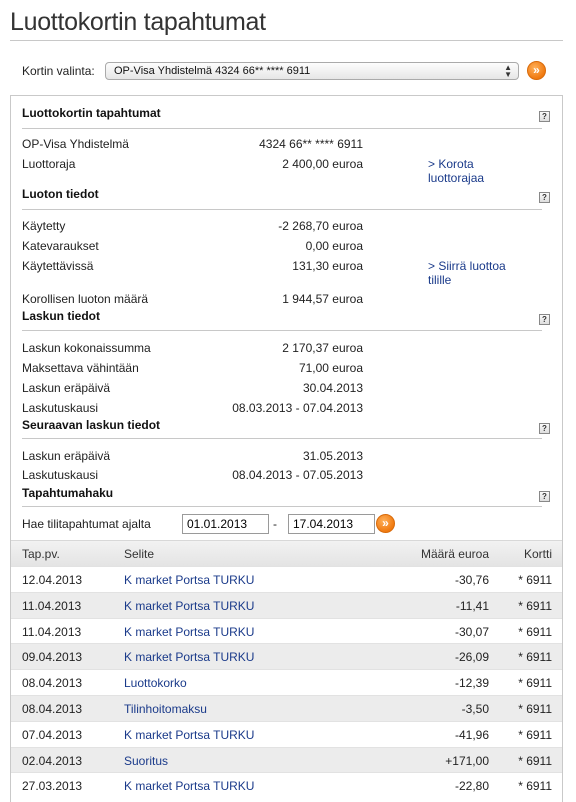 The height and width of the screenshot is (802, 576). What do you see at coordinates (473, 273) in the screenshot?
I see `transfer-credit-link: > Siirrä luottoa tilille` at bounding box center [473, 273].